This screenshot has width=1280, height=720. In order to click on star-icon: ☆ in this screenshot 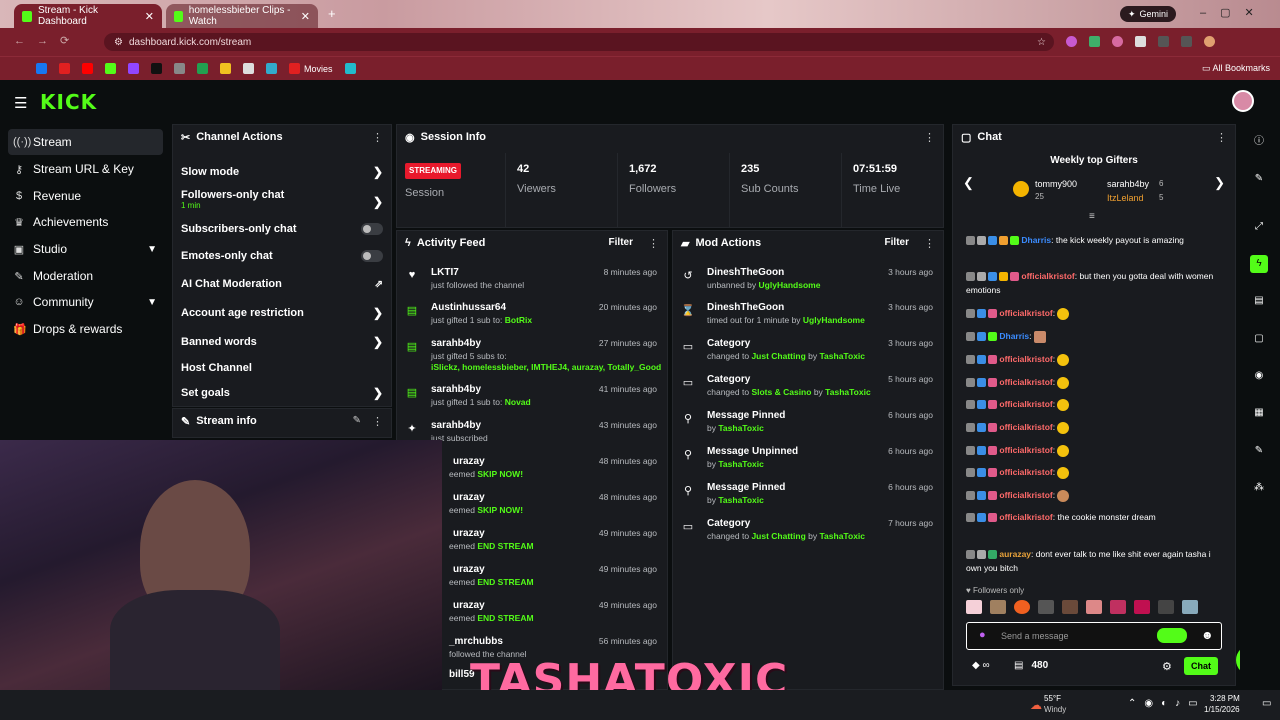, I will do `click(1041, 42)`.